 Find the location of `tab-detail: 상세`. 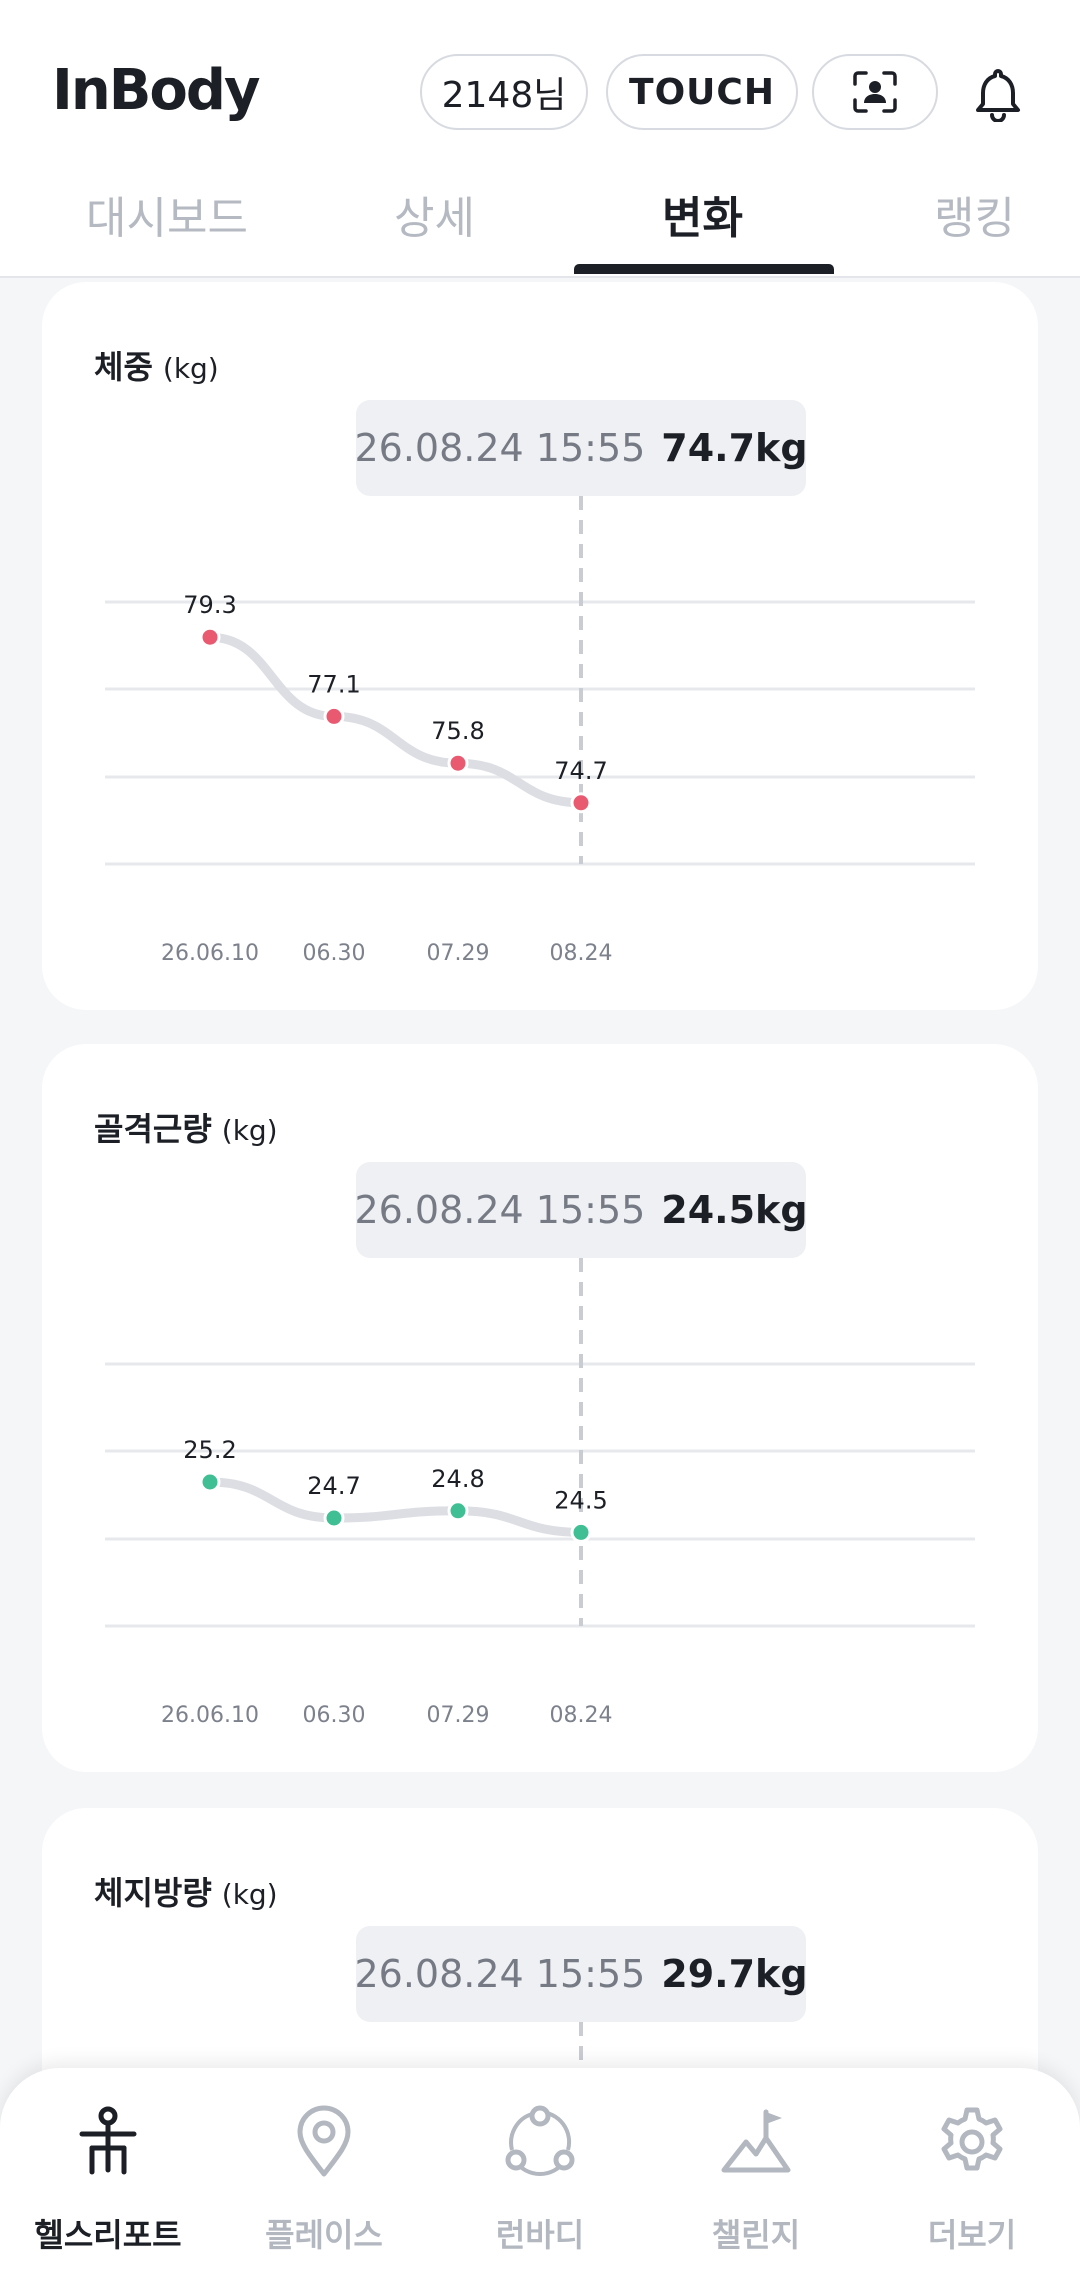

tab-detail: 상세 is located at coordinates (434, 214).